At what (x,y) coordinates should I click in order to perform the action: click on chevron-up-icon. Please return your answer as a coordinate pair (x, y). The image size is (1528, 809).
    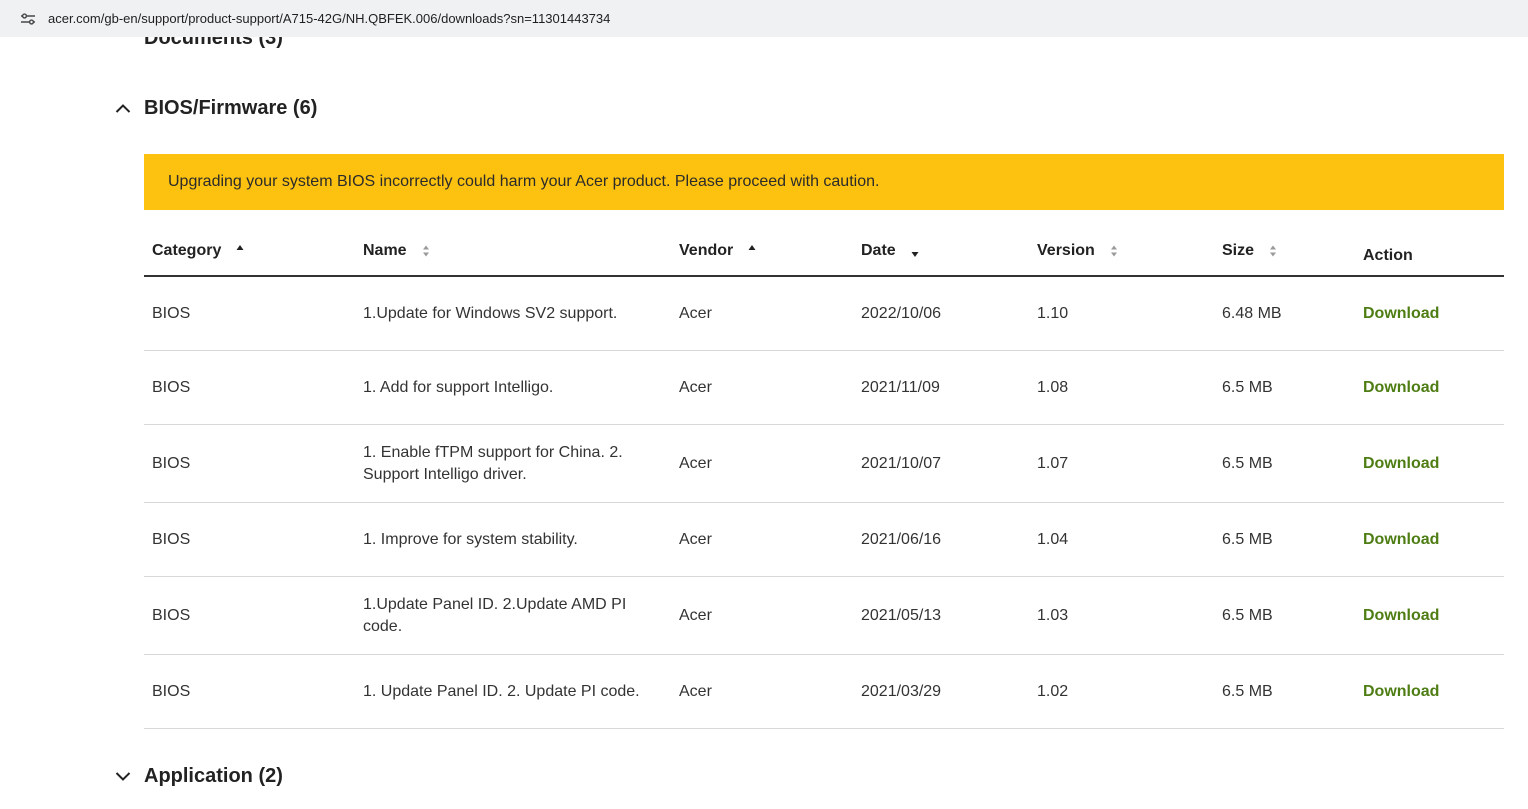
    Looking at the image, I should click on (123, 108).